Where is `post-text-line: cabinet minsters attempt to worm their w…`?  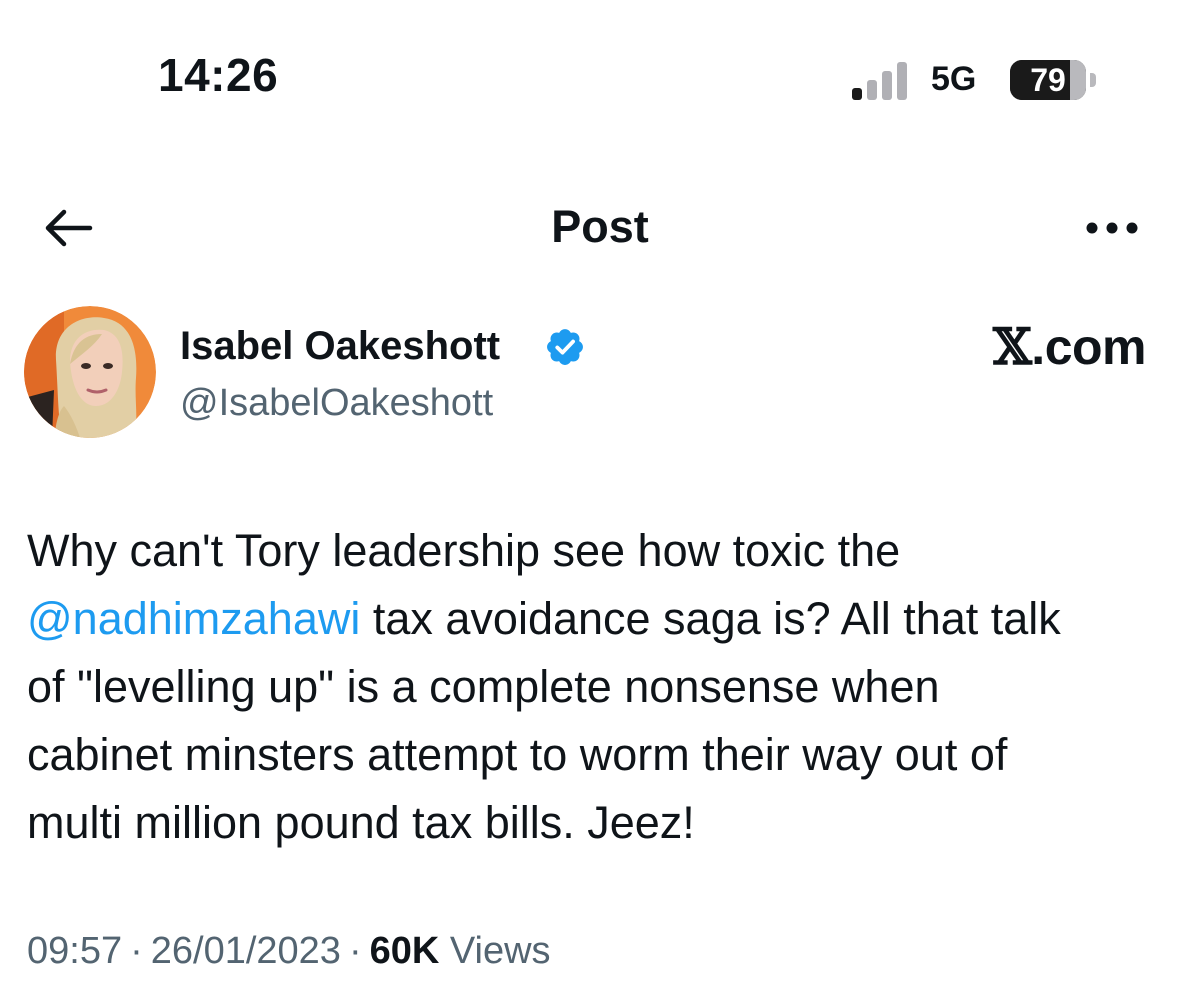
post-text-line: cabinet minsters attempt to worm their w… is located at coordinates (607, 755).